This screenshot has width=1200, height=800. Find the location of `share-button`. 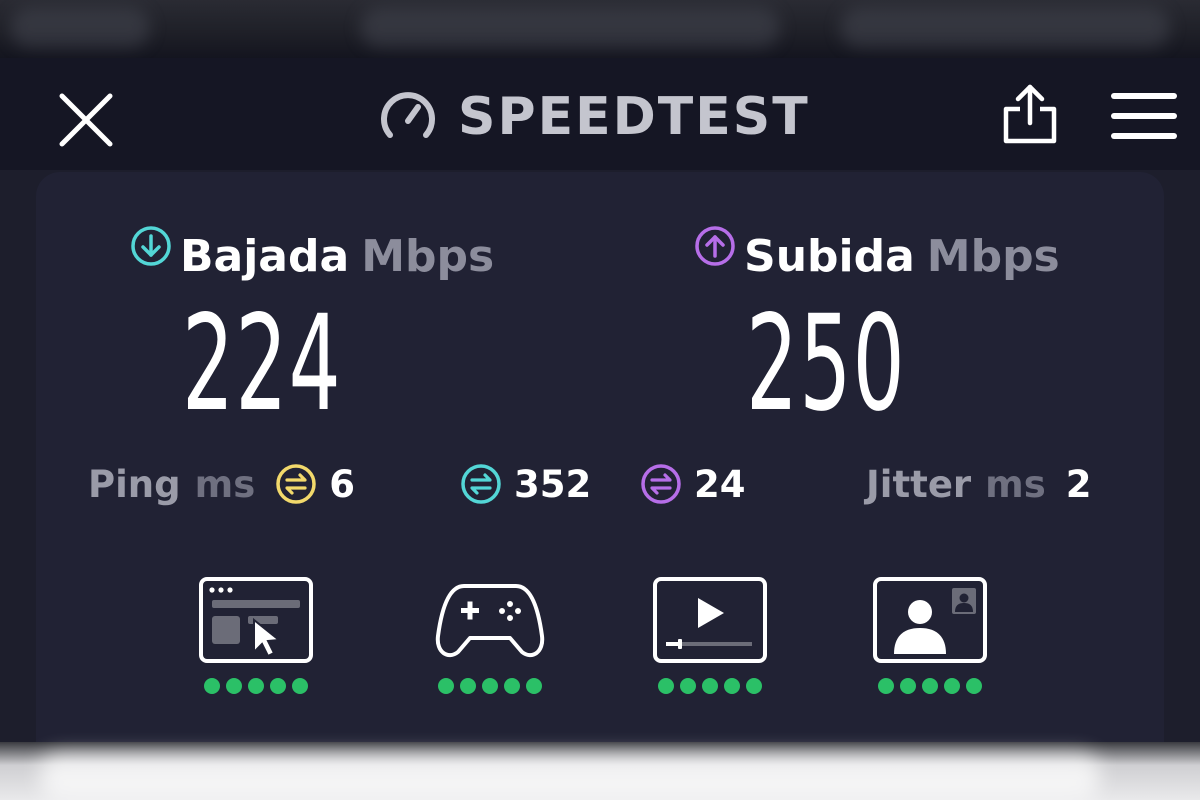

share-button is located at coordinates (1030, 114).